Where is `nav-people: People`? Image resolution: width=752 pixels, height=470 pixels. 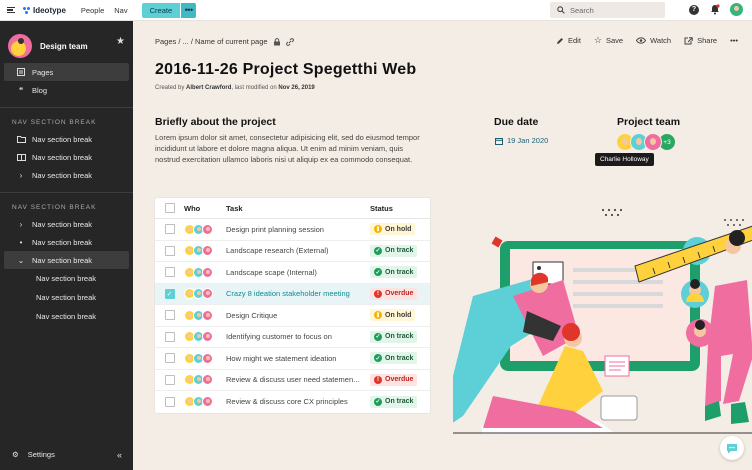
nav-people: People is located at coordinates (92, 10).